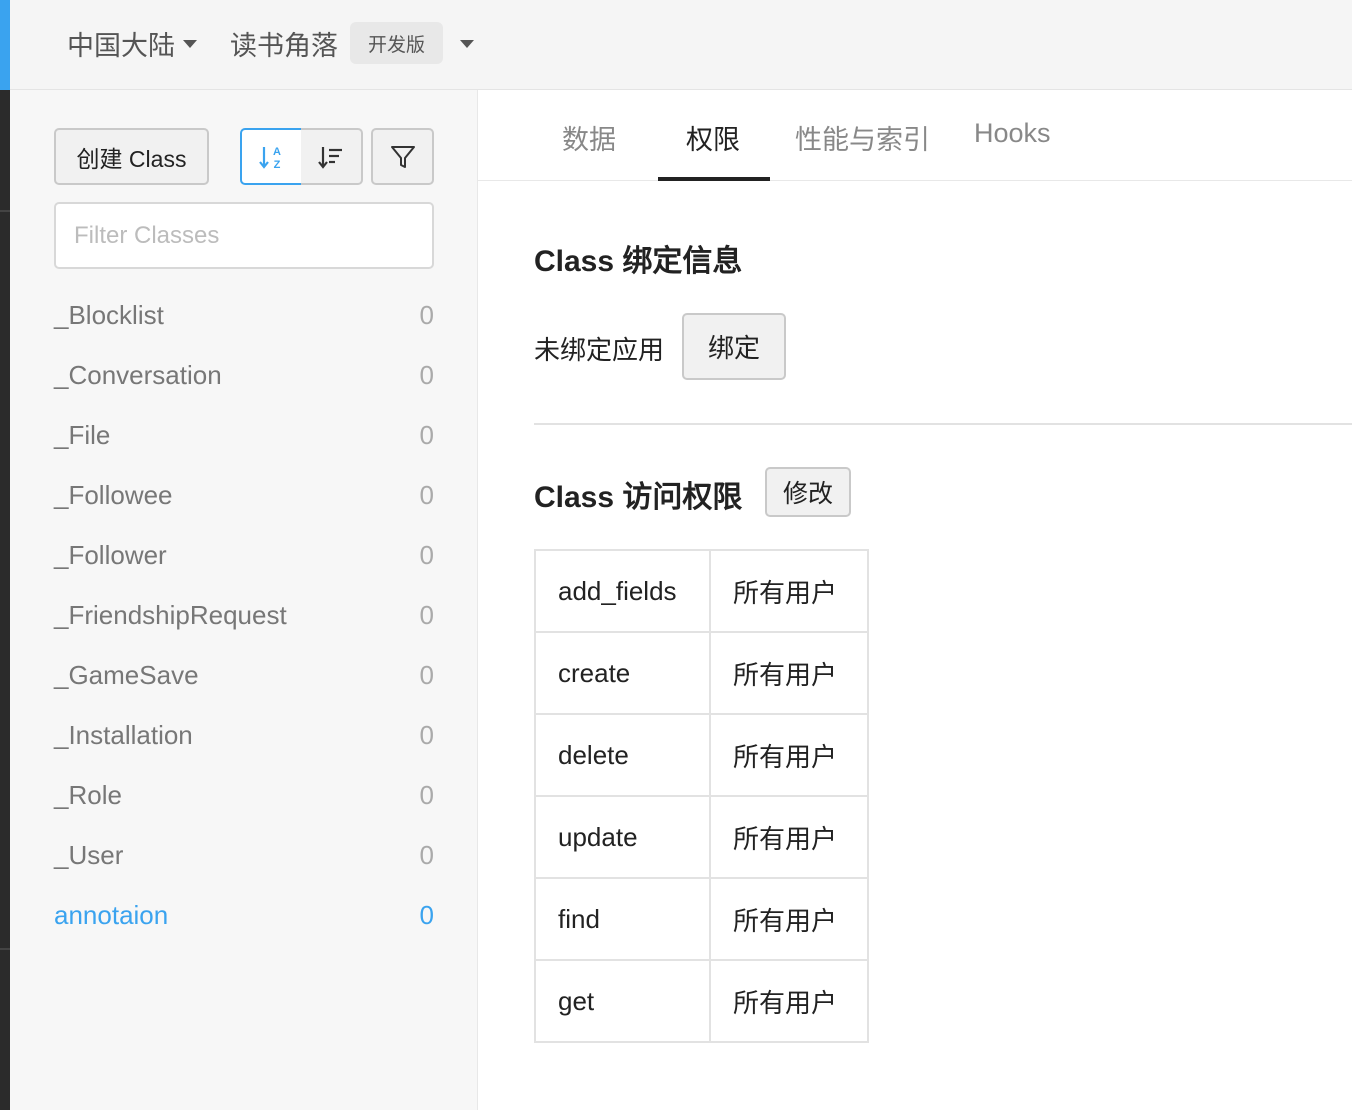 The height and width of the screenshot is (1110, 1352). I want to click on class-list-item: _Blocklist 0, so click(244, 315).